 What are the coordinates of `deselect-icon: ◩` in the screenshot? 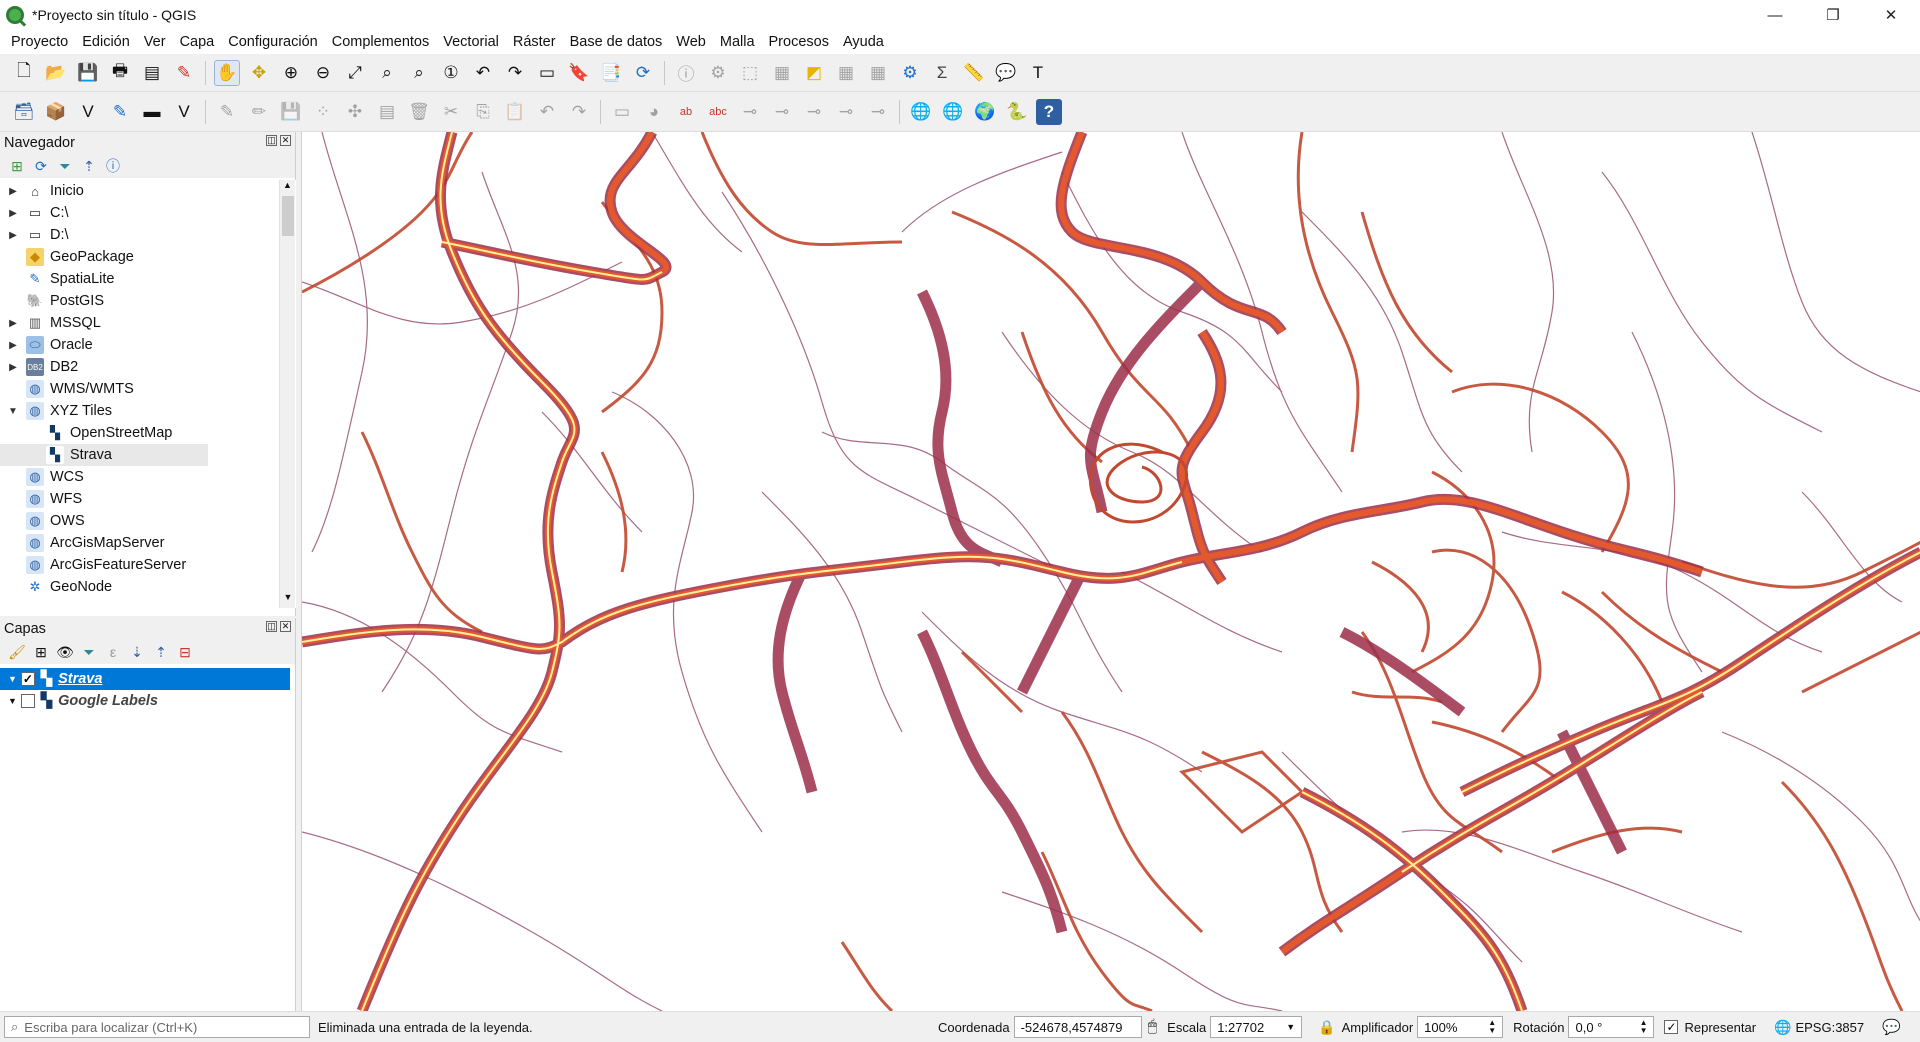 It's located at (814, 73).